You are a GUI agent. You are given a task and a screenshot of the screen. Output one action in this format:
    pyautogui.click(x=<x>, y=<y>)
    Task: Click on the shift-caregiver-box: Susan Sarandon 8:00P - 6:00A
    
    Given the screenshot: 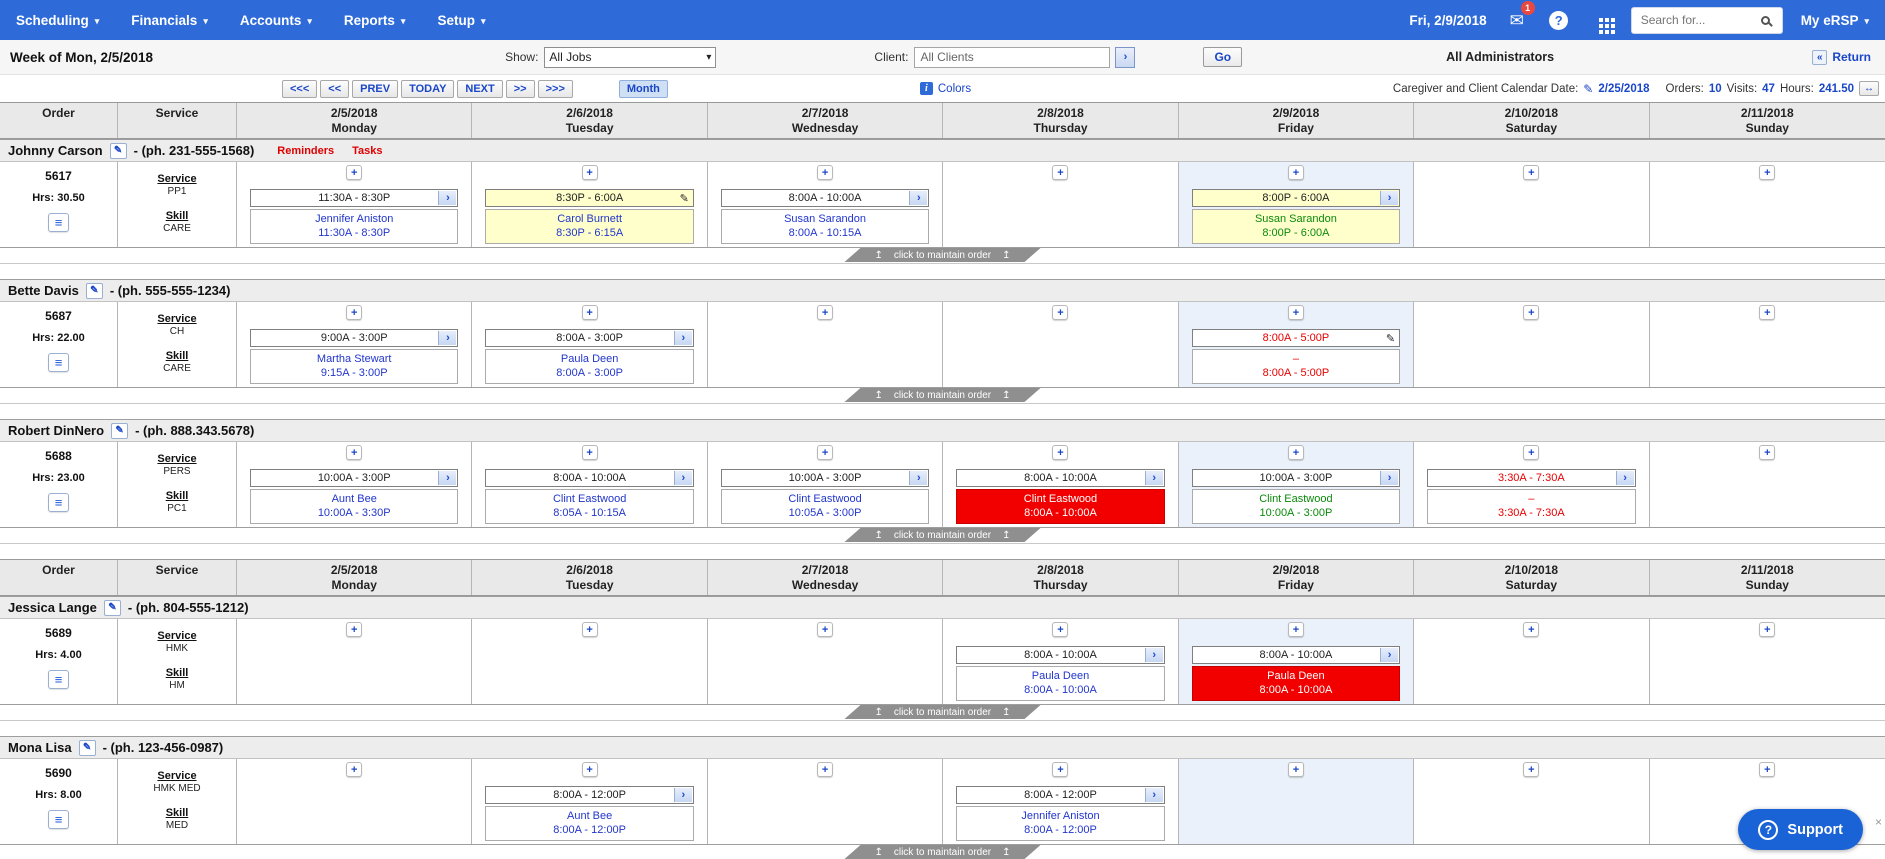 What is the action you would take?
    pyautogui.click(x=1296, y=226)
    